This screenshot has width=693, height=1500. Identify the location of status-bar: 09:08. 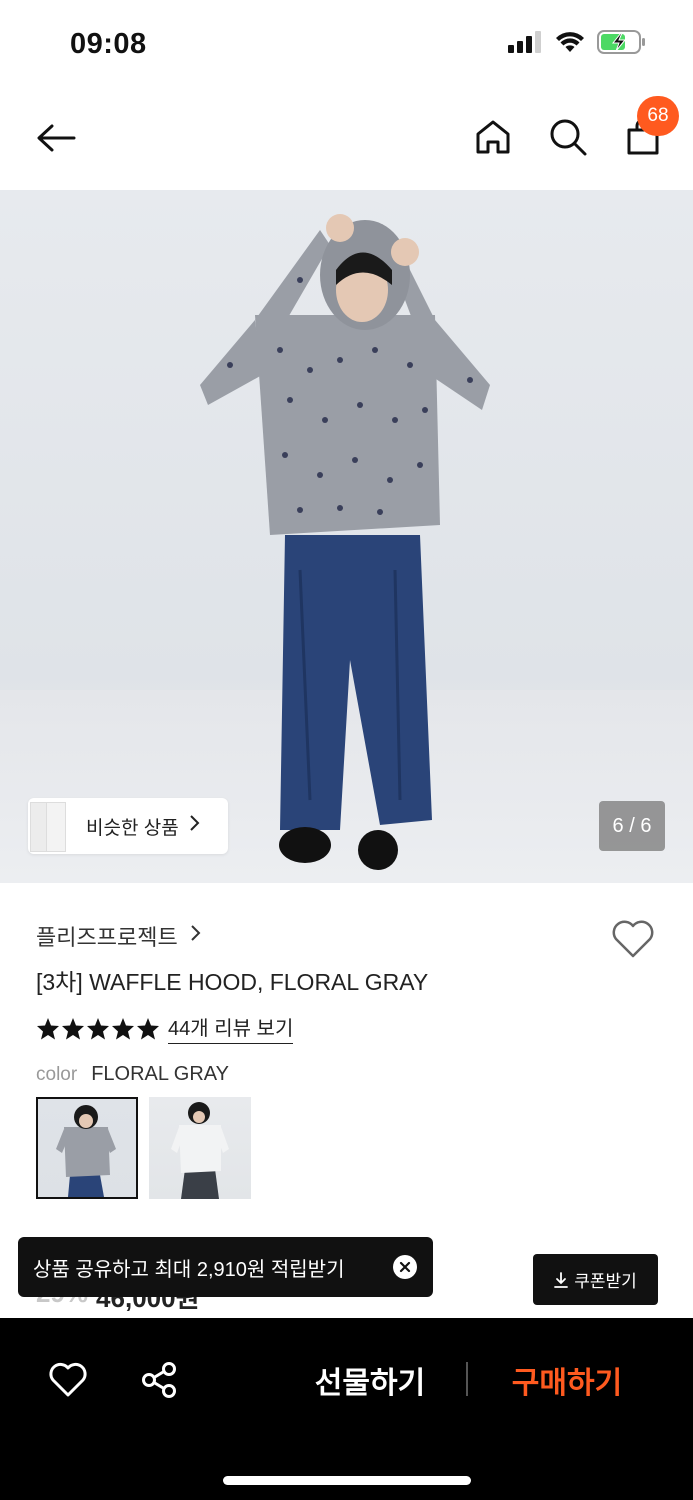
(346, 45).